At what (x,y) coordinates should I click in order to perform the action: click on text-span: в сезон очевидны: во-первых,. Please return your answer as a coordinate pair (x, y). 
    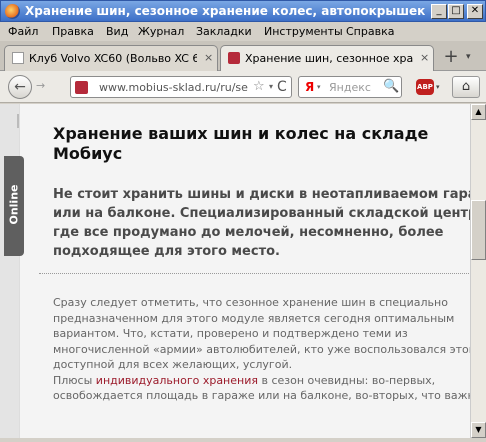
    Looking at the image, I should click on (346, 380).